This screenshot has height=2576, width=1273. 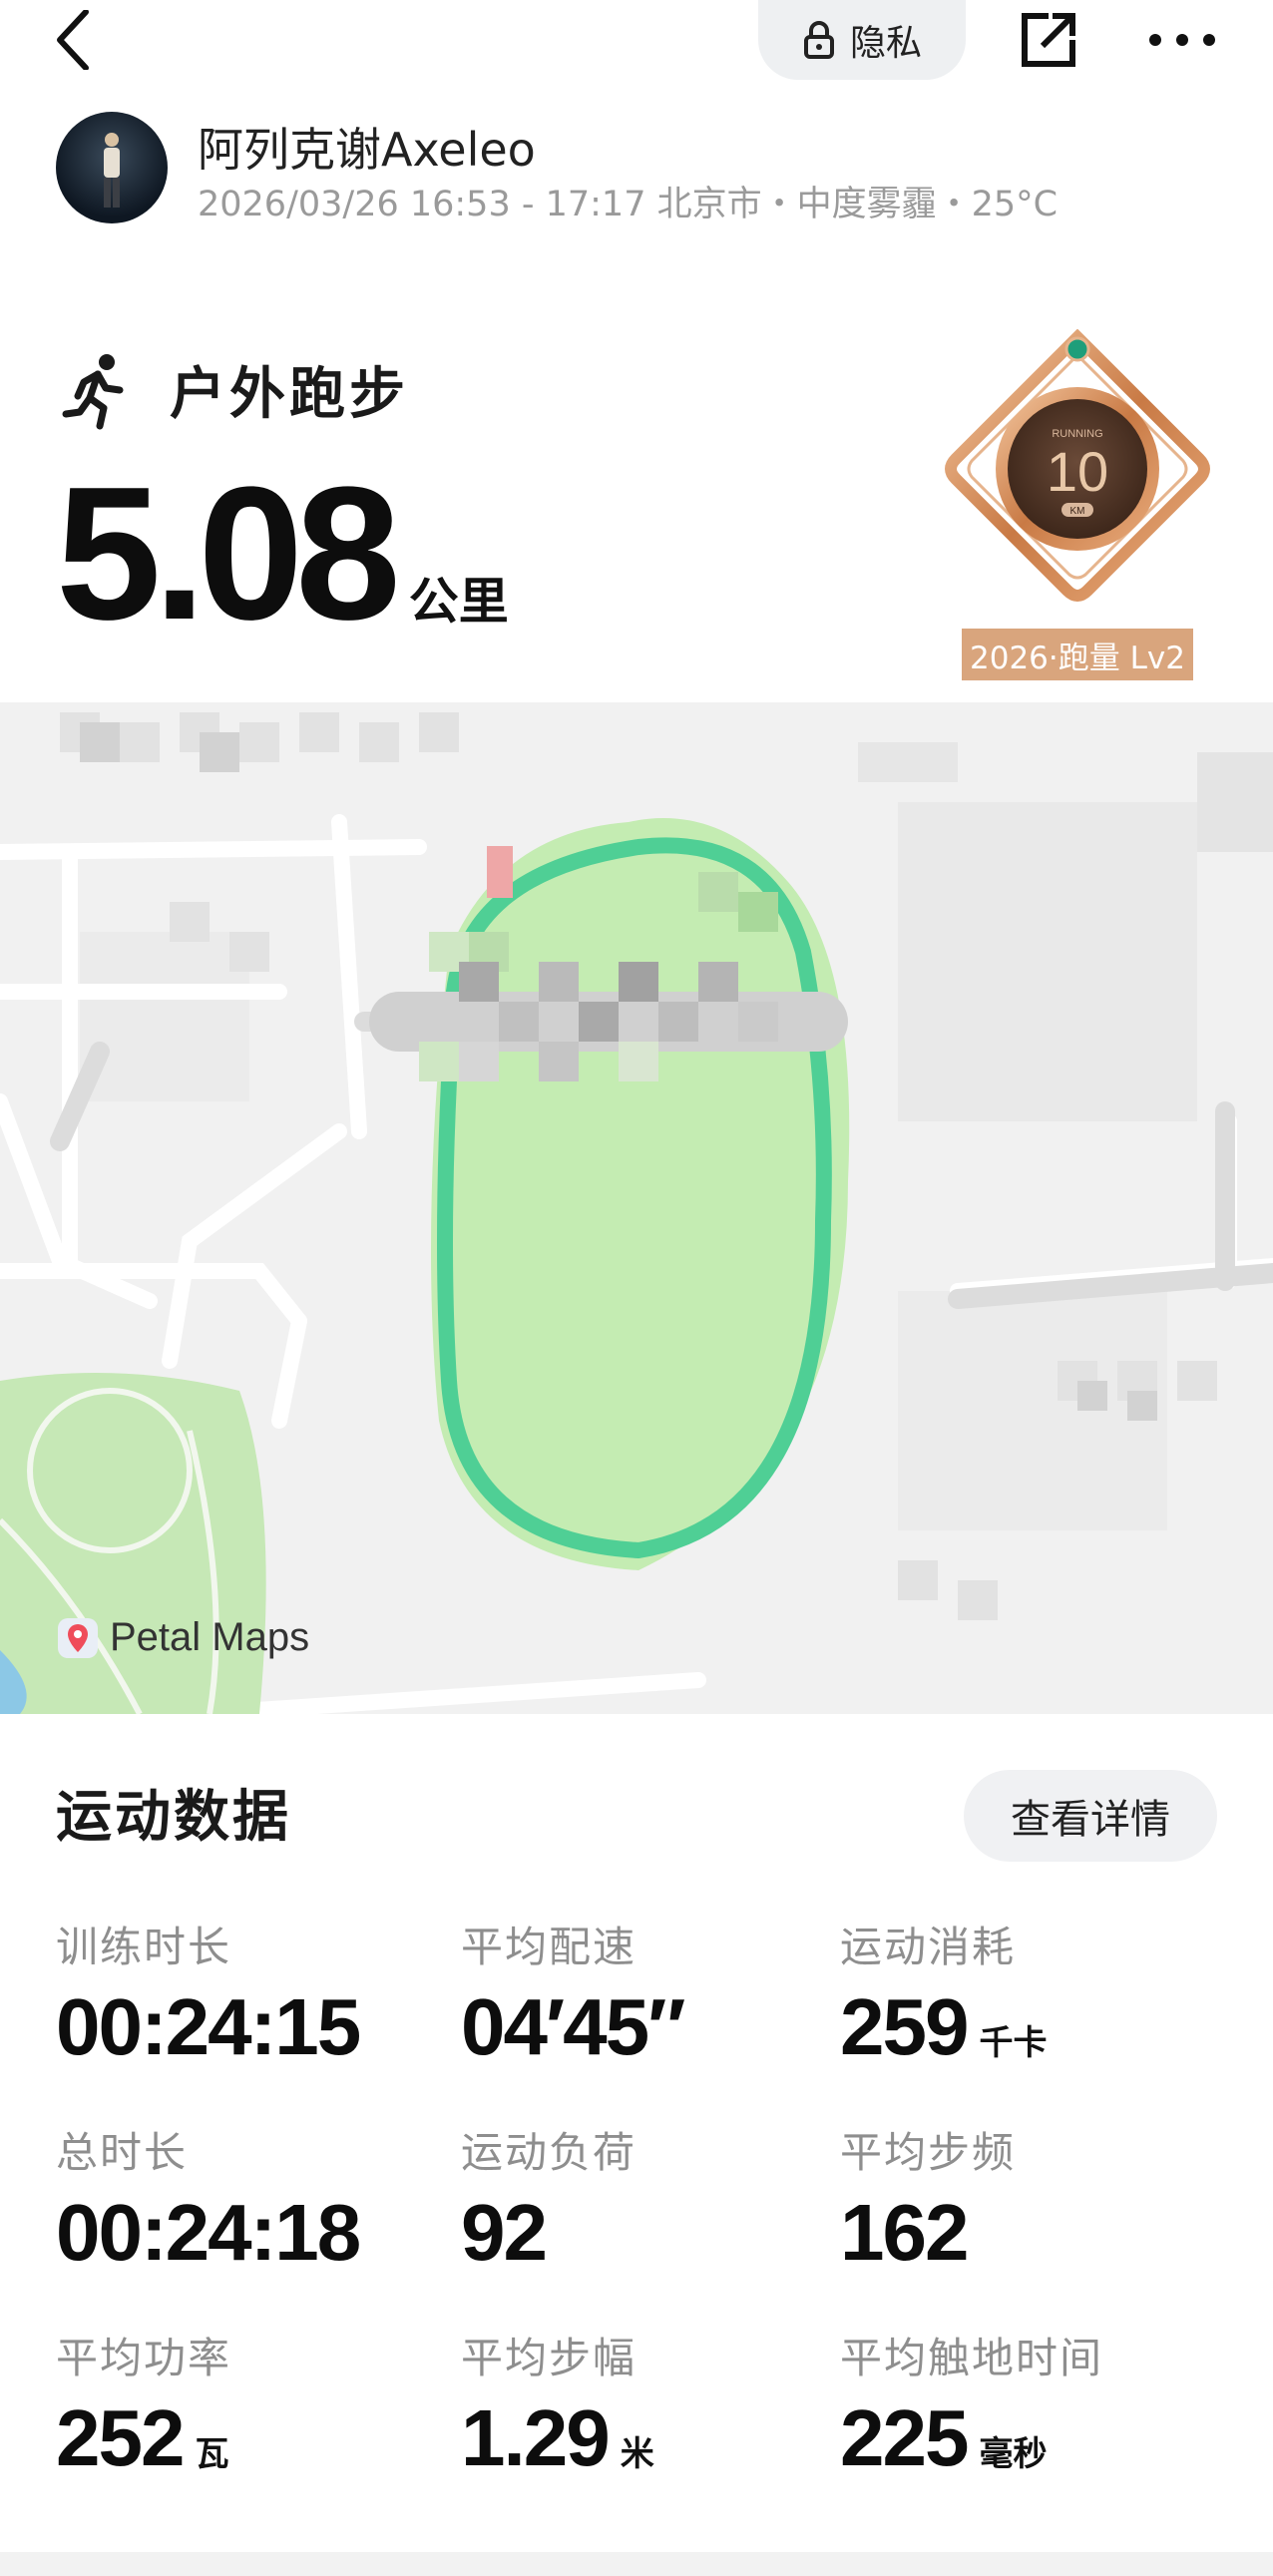 I want to click on medal-label: 2026·跑量 Lv2, so click(x=1077, y=654).